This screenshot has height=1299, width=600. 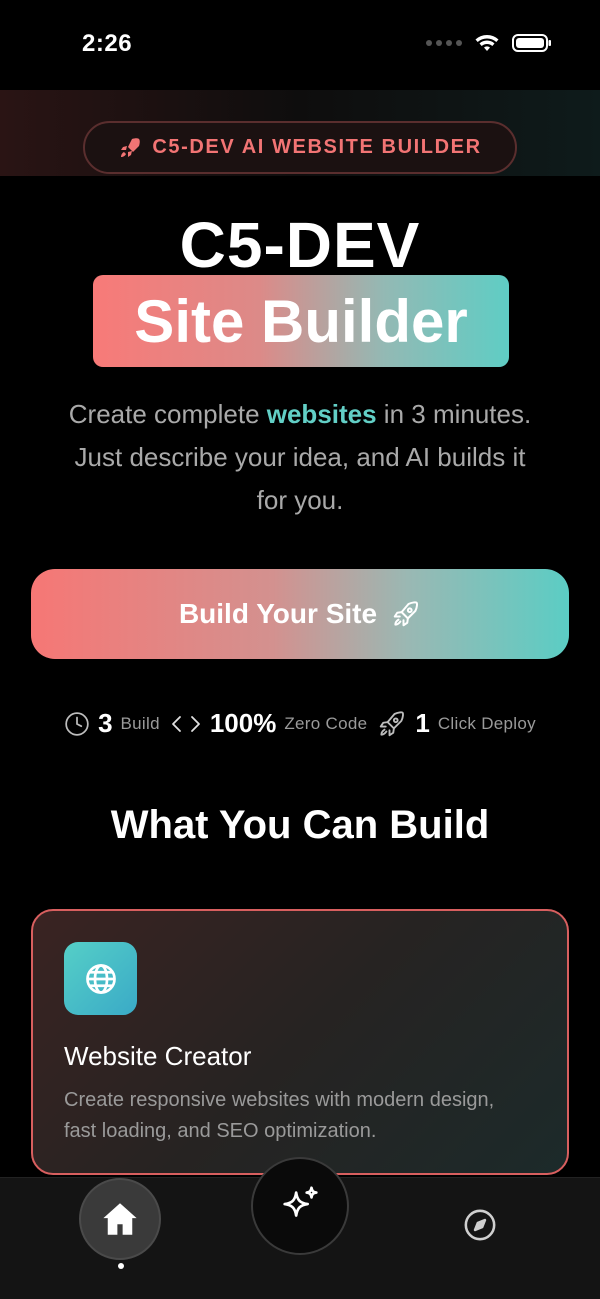 What do you see at coordinates (321, 414) in the screenshot?
I see `subtitle-highlight: websites` at bounding box center [321, 414].